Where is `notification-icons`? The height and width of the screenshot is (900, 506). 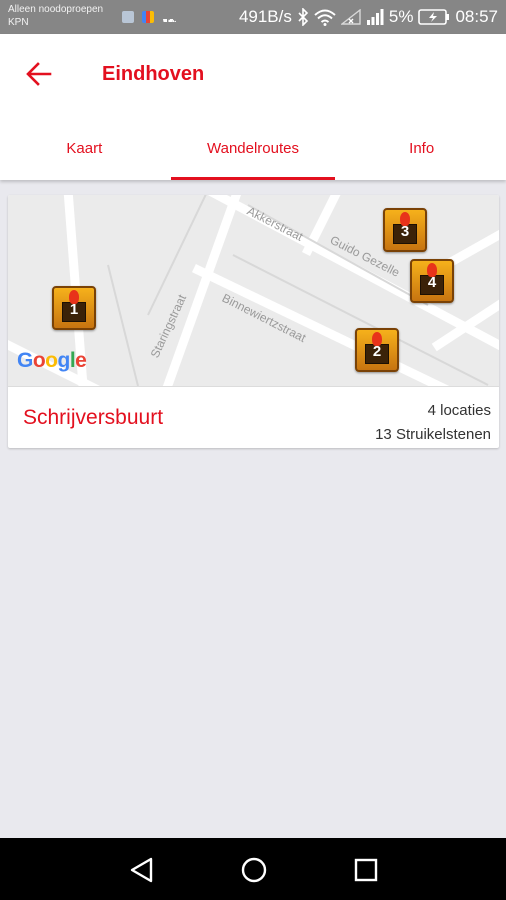
notification-icons is located at coordinates (149, 17).